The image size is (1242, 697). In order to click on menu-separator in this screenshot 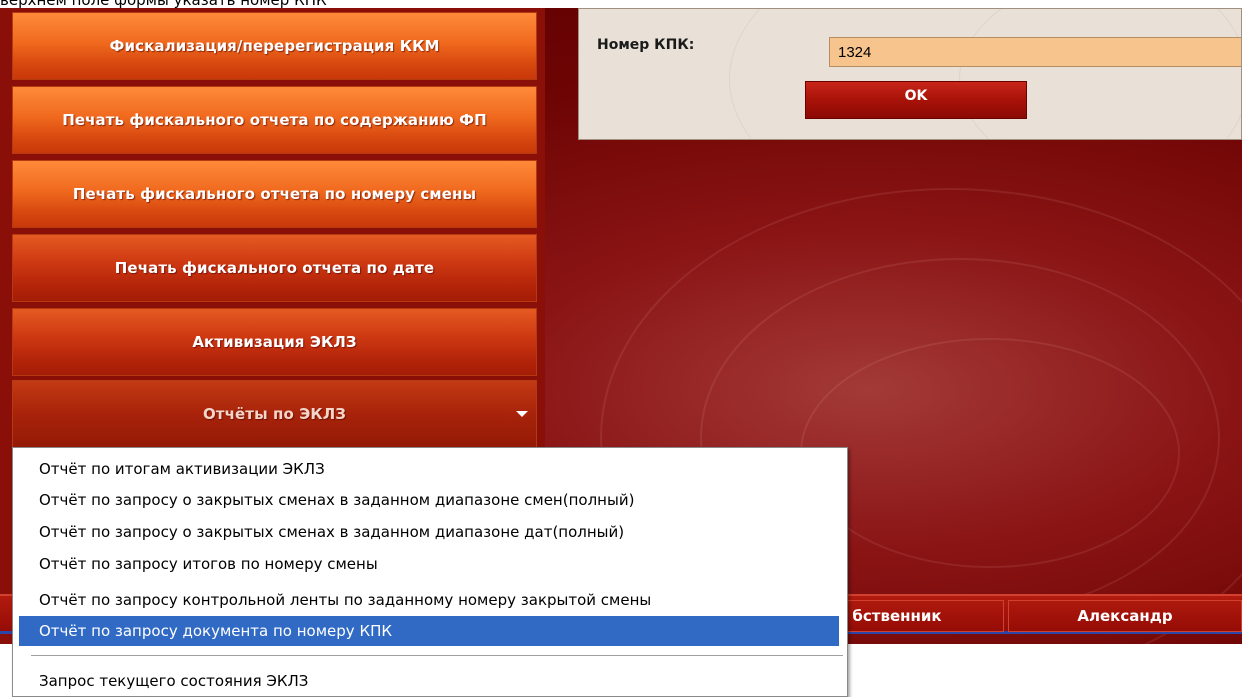, I will do `click(437, 656)`.